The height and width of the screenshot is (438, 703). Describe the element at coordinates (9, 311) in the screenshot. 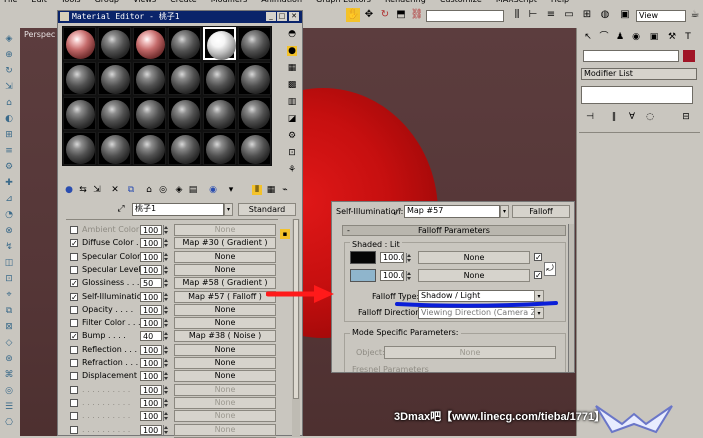

I see `copy-icon: ⧉` at that location.